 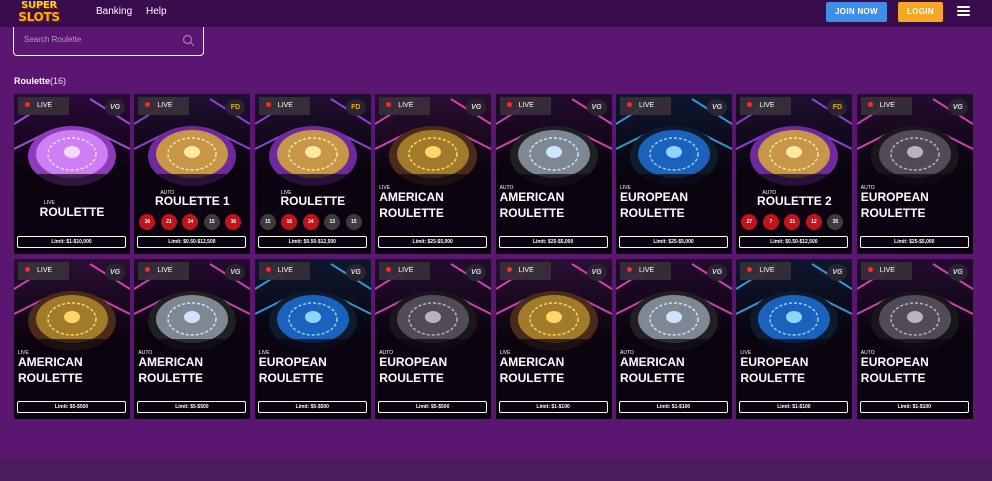 I want to click on section-heading: Roulette(16), so click(x=40, y=81).